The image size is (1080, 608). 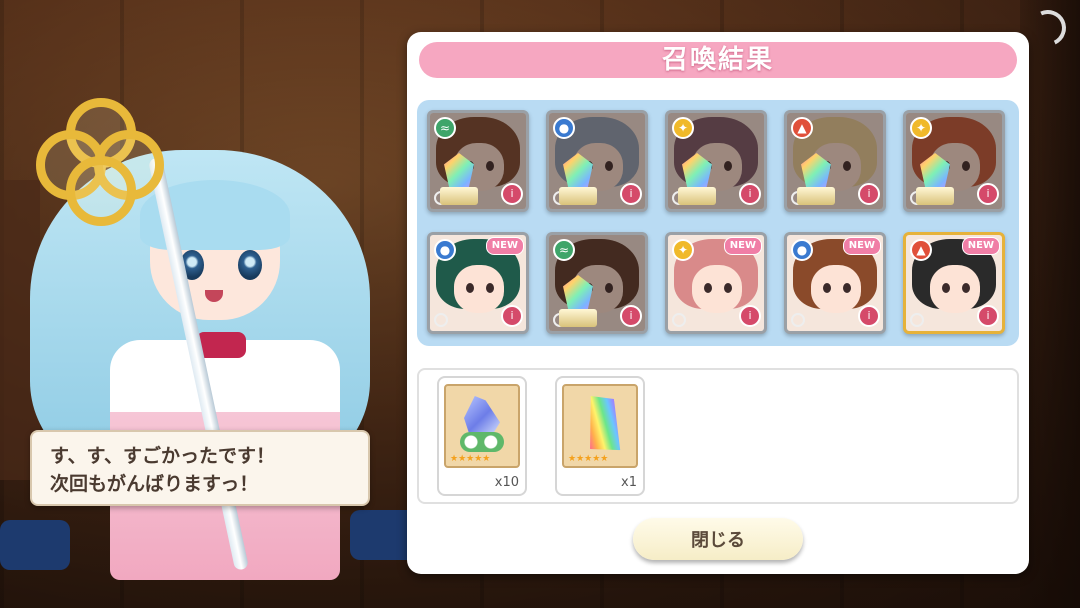 I want to click on clover-staff-icon, so click(x=100, y=162).